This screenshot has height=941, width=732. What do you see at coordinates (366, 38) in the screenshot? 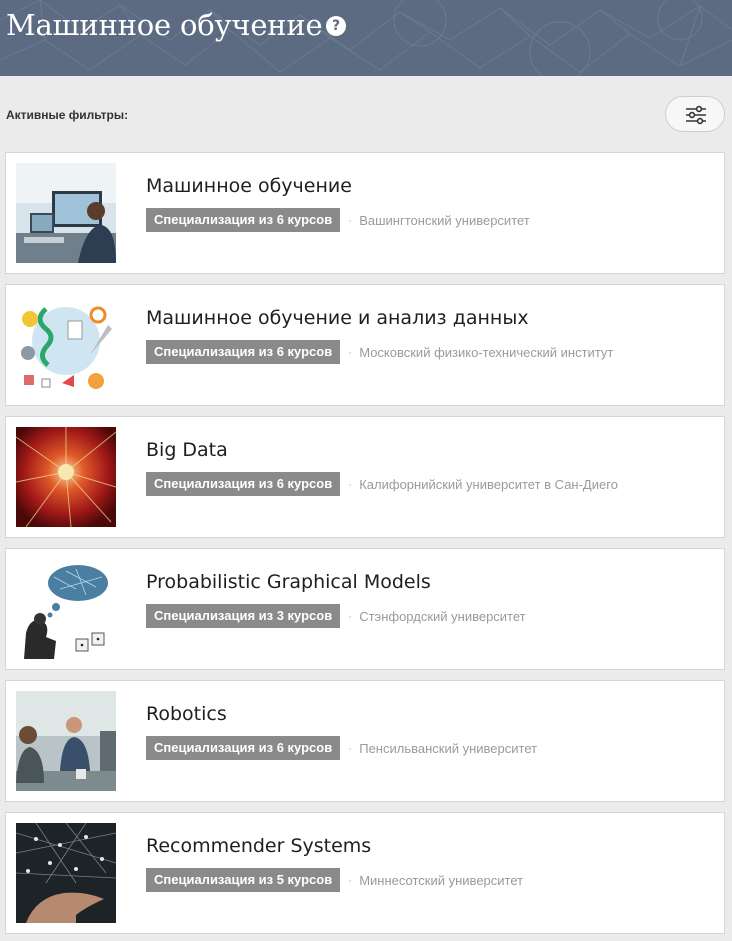
I see `page-header: Машинное обучение ?` at bounding box center [366, 38].